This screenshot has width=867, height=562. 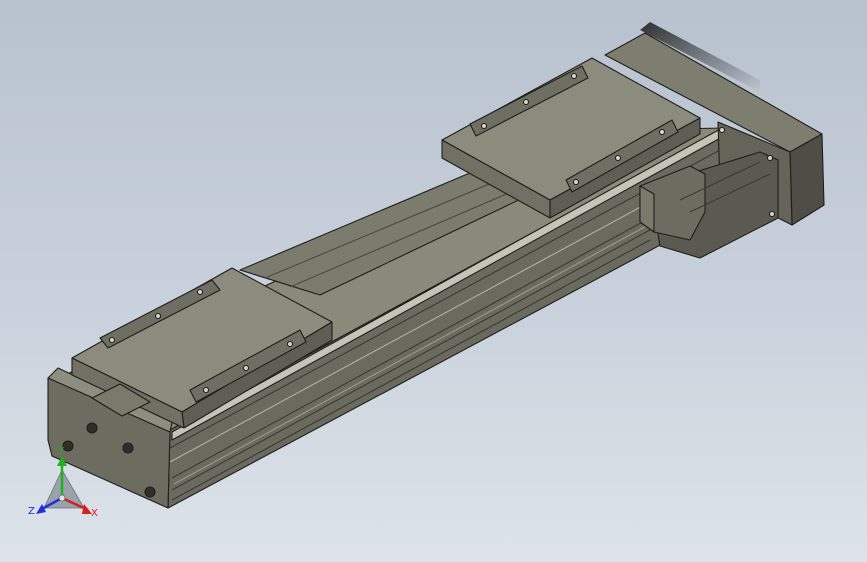 I want to click on triad-base-cone, so click(x=64, y=489).